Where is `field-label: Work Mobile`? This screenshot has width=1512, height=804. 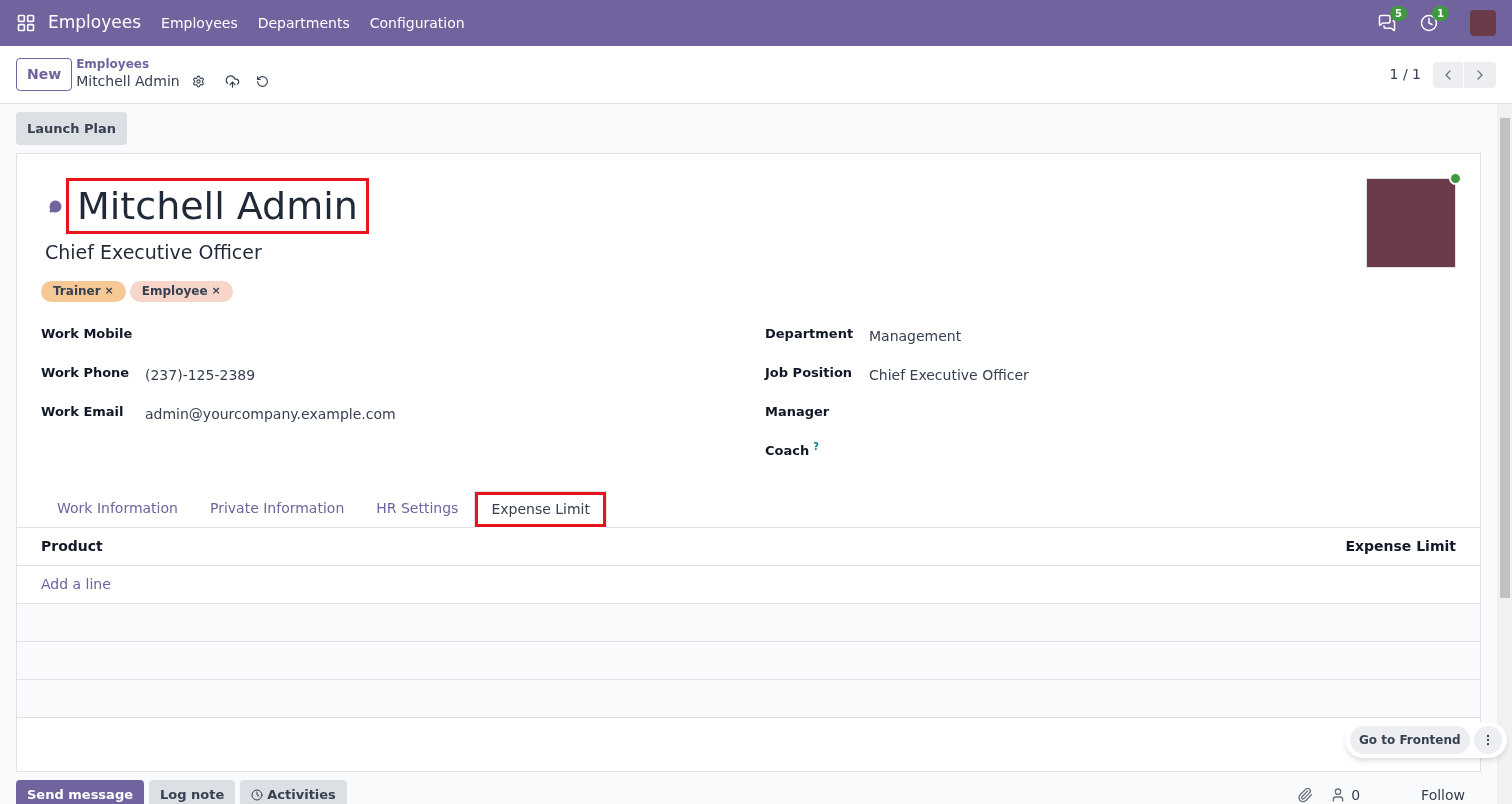
field-label: Work Mobile is located at coordinates (87, 333).